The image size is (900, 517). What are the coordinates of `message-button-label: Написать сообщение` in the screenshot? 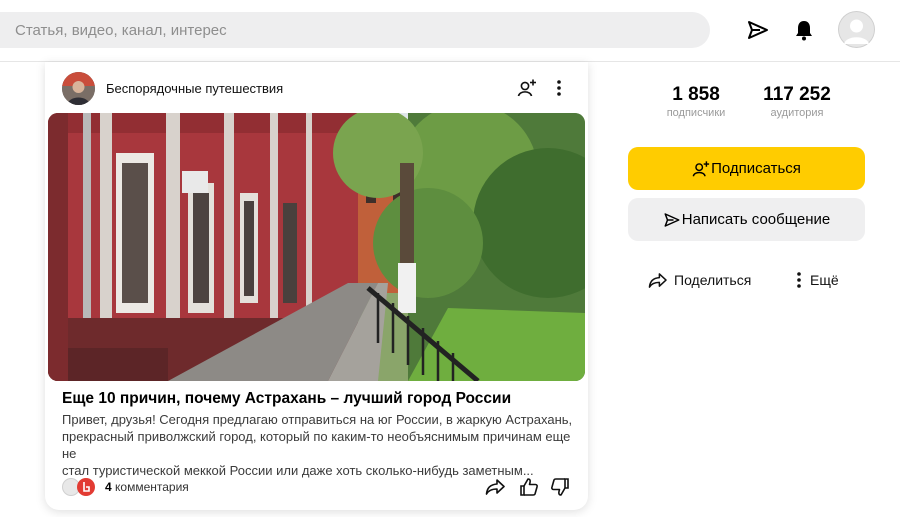 It's located at (756, 219).